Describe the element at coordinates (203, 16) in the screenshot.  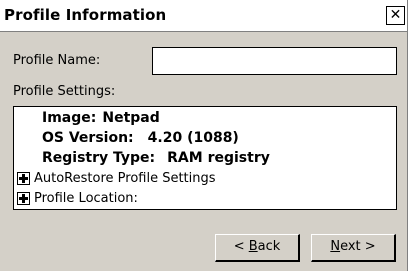
I see `title-bar: Profile Information ✕` at that location.